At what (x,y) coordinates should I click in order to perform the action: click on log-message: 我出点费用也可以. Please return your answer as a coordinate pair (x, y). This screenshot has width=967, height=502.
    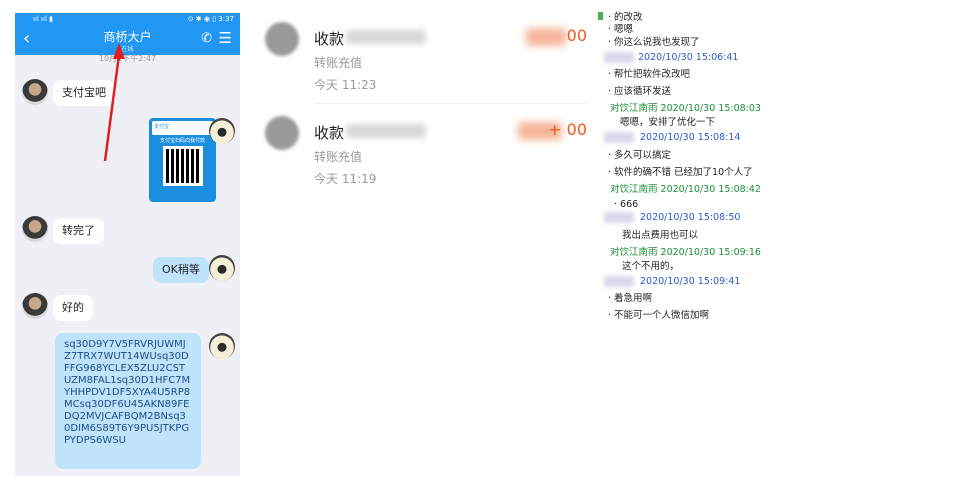
    Looking at the image, I should click on (660, 235).